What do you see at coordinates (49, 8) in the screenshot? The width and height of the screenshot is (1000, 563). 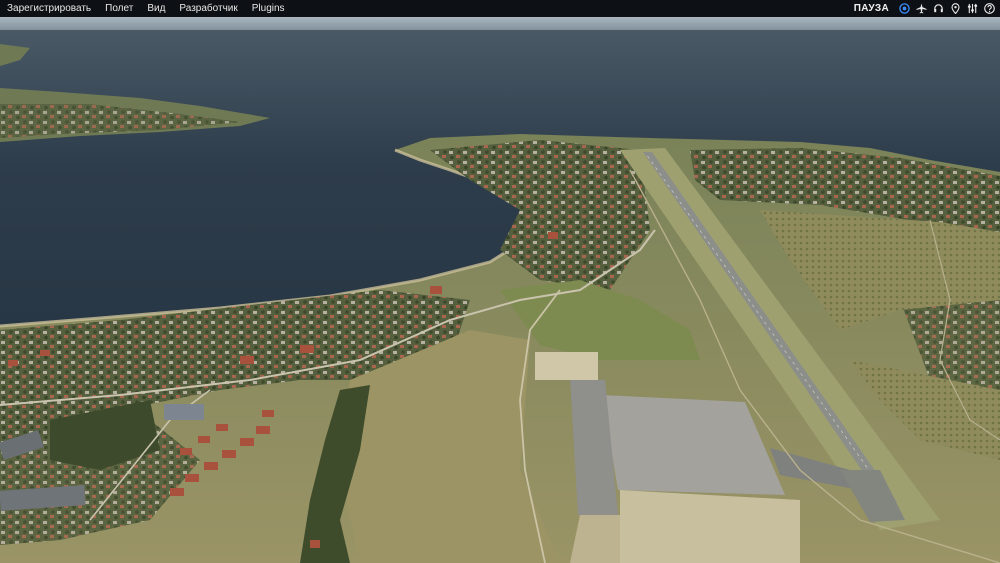 I see `menu-register: Зарегистрировать` at bounding box center [49, 8].